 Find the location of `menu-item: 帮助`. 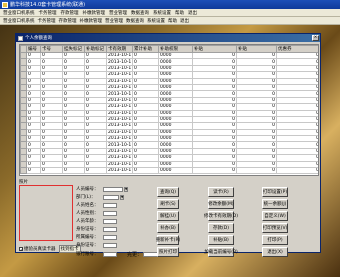

menu-item: 帮助 is located at coordinates (179, 13).